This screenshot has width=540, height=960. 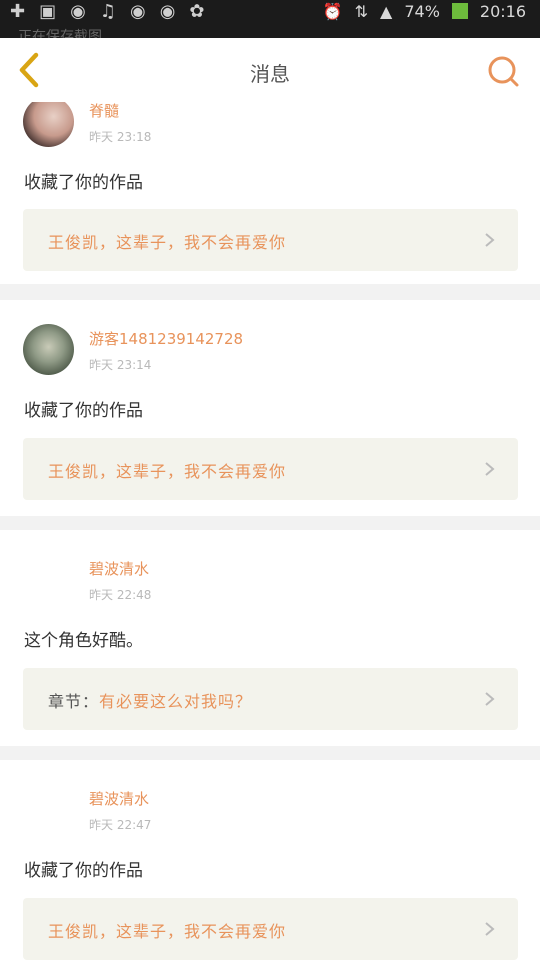 I want to click on message-text: 这个角色好酷。, so click(x=83, y=641).